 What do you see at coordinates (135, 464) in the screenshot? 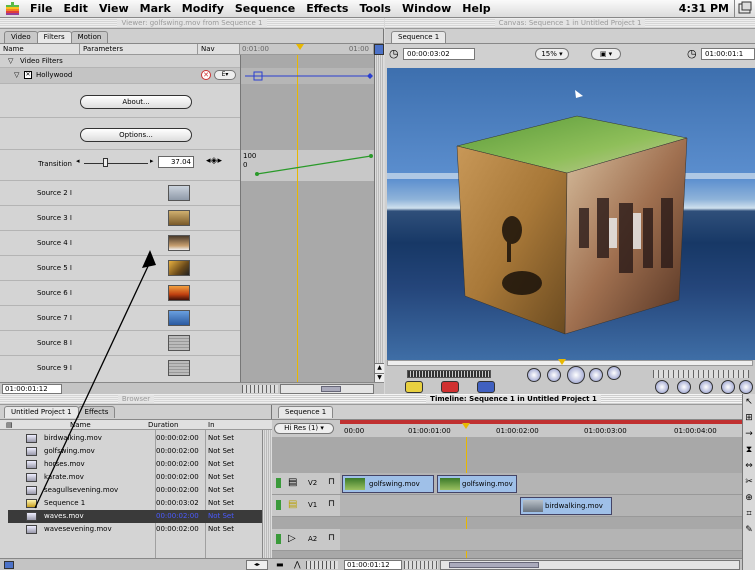
I see `browser-row: horses.mov 00:00:02:00 Not Set` at bounding box center [135, 464].